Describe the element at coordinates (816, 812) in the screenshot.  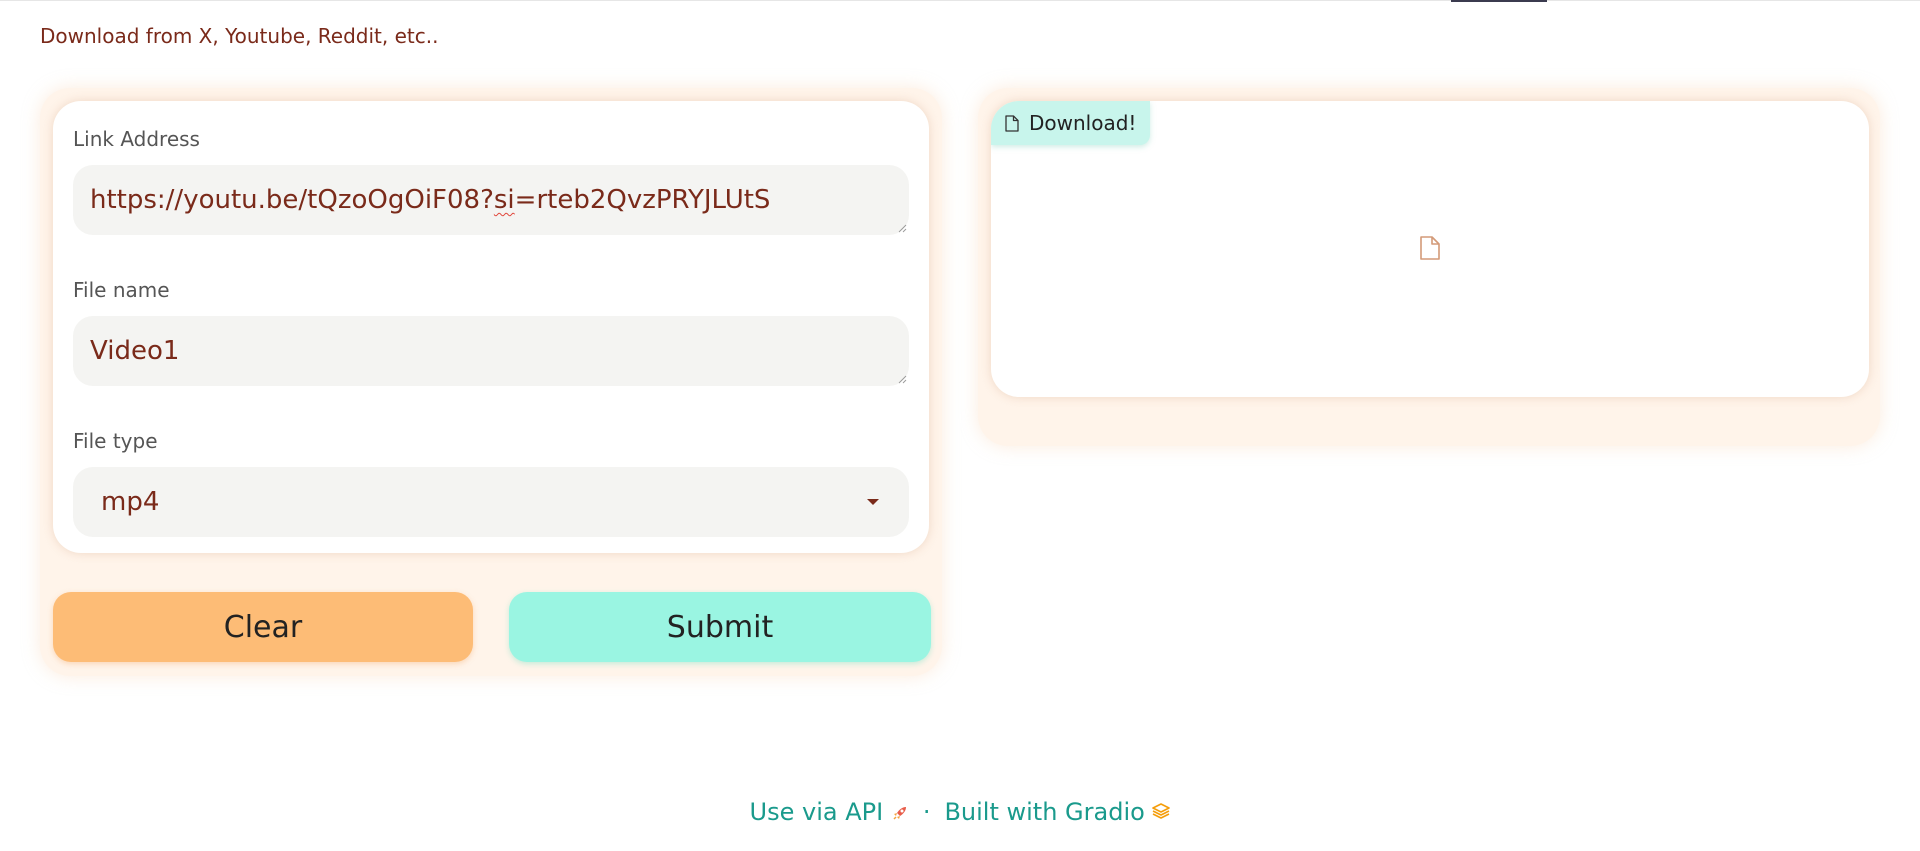
I see `use-via-api-text: Use via API` at that location.